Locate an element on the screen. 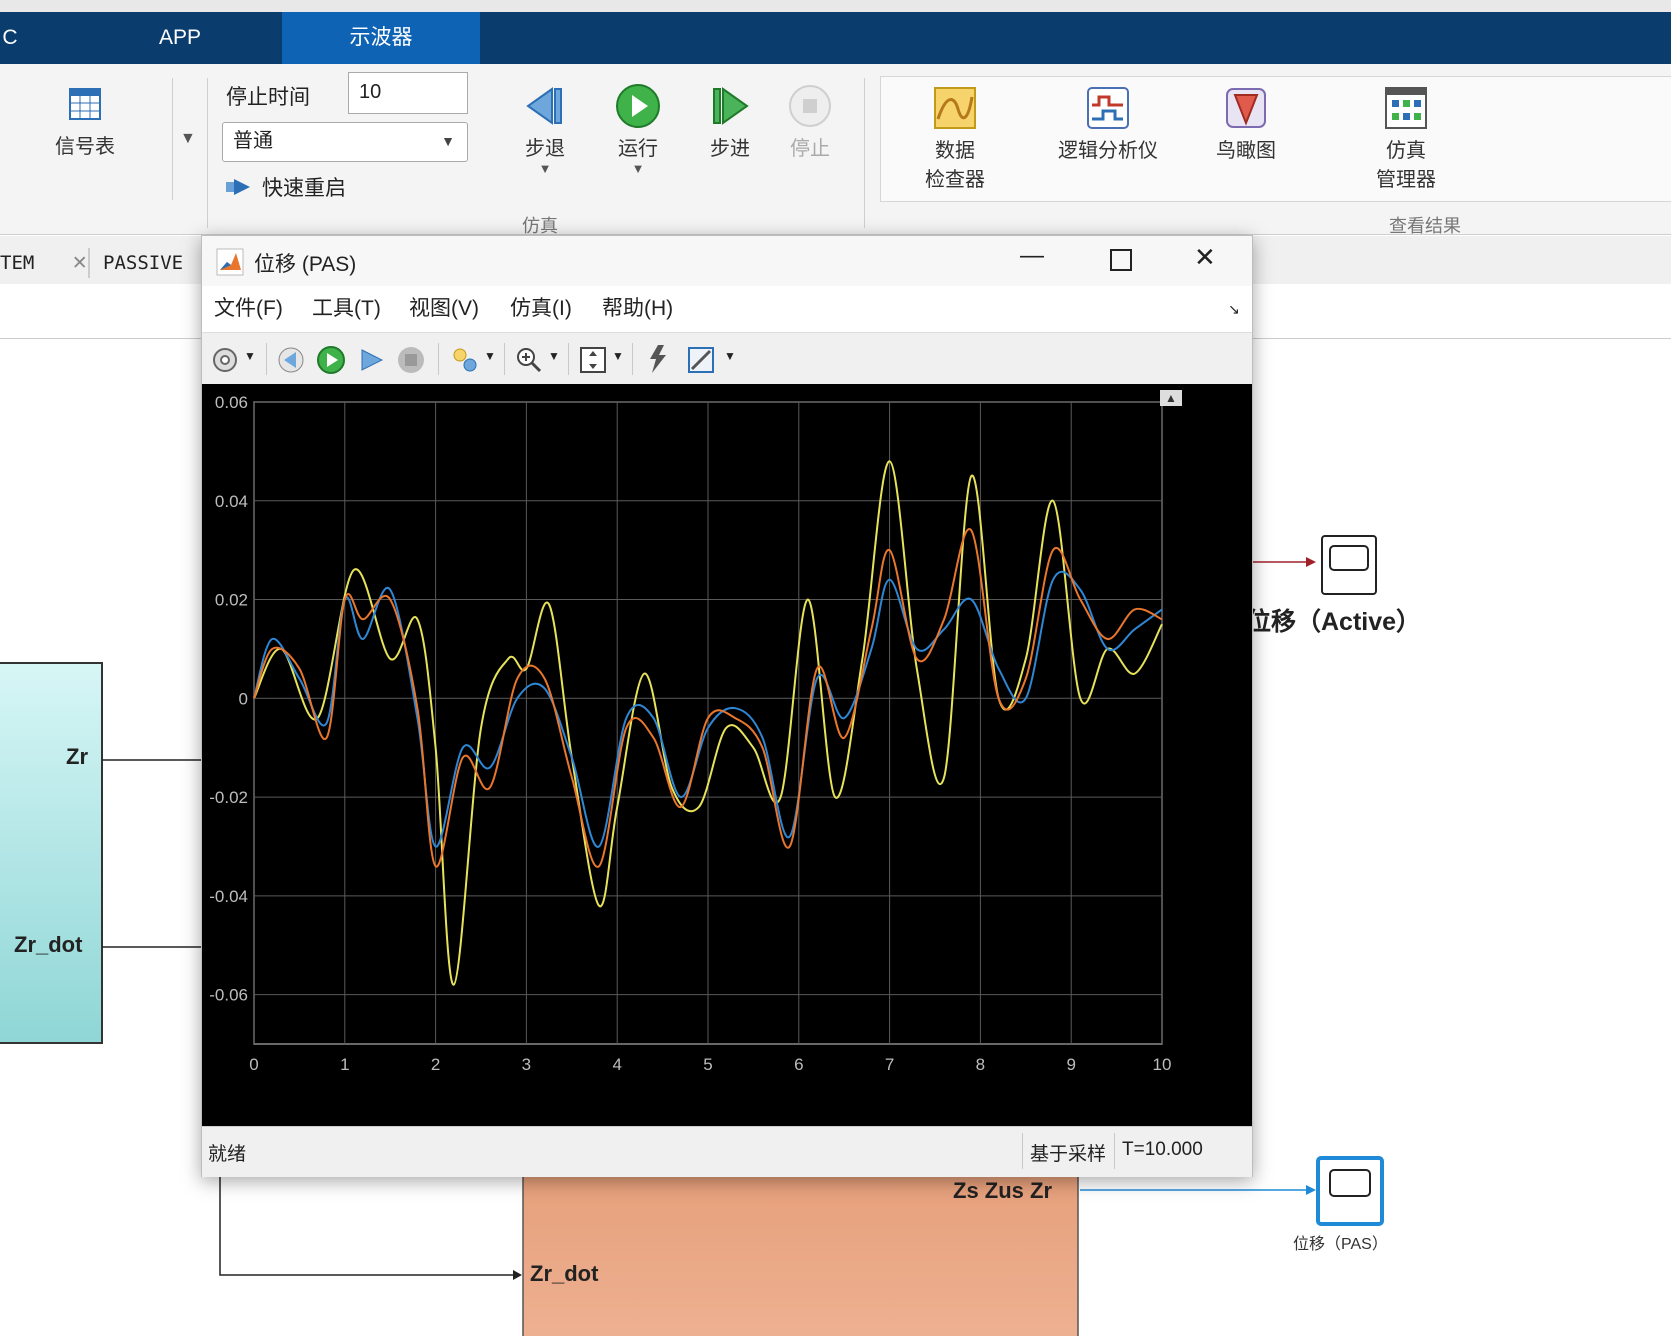 The width and height of the screenshot is (1671, 1336). measurements-icon is located at coordinates (701, 362).